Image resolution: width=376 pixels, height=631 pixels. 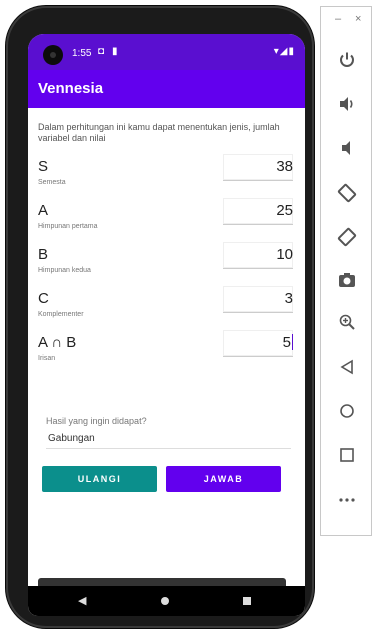 I want to click on power-icon, so click(x=347, y=64).